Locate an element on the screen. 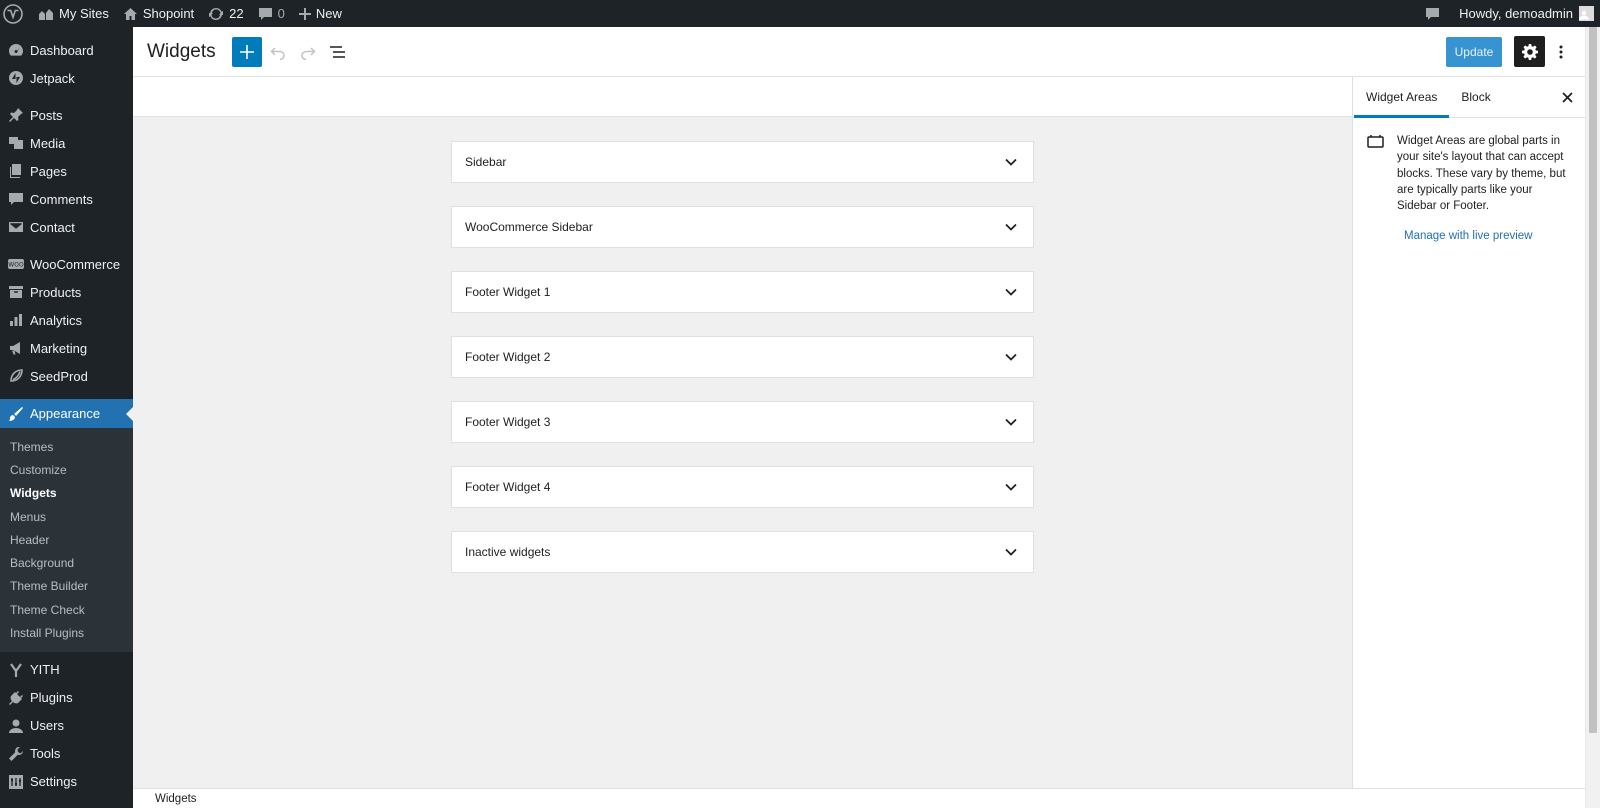 This screenshot has width=1600, height=808. menu-item-seedprod: SeedProd is located at coordinates (66, 376).